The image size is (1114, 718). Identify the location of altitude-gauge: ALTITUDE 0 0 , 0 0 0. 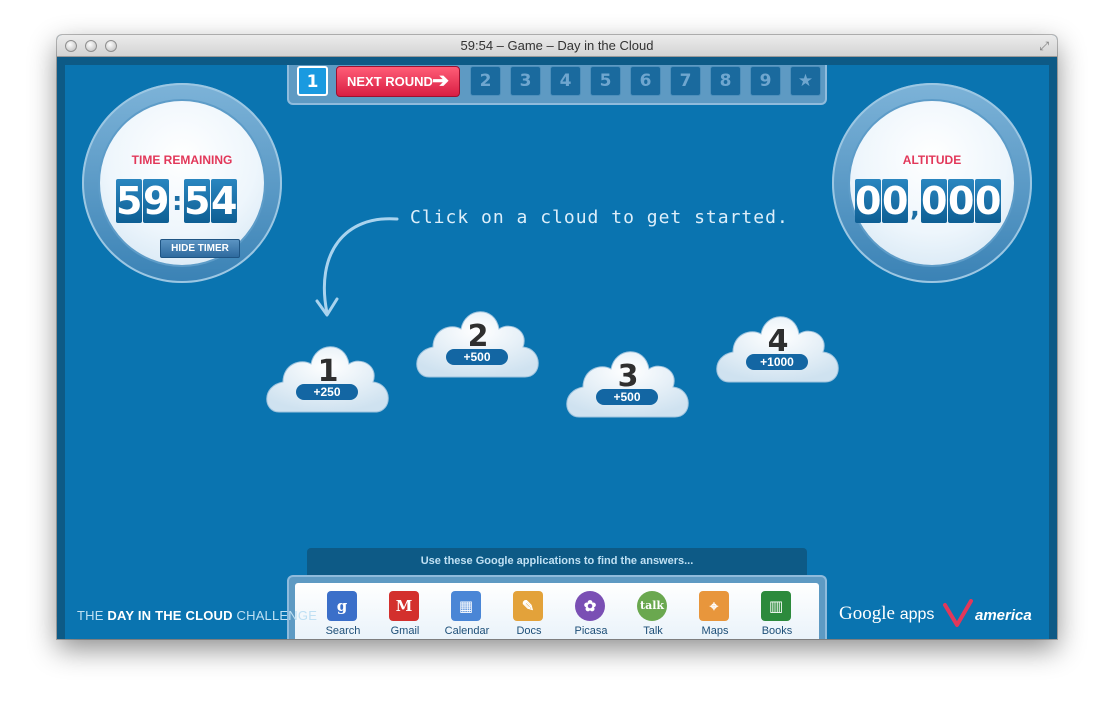
(932, 183).